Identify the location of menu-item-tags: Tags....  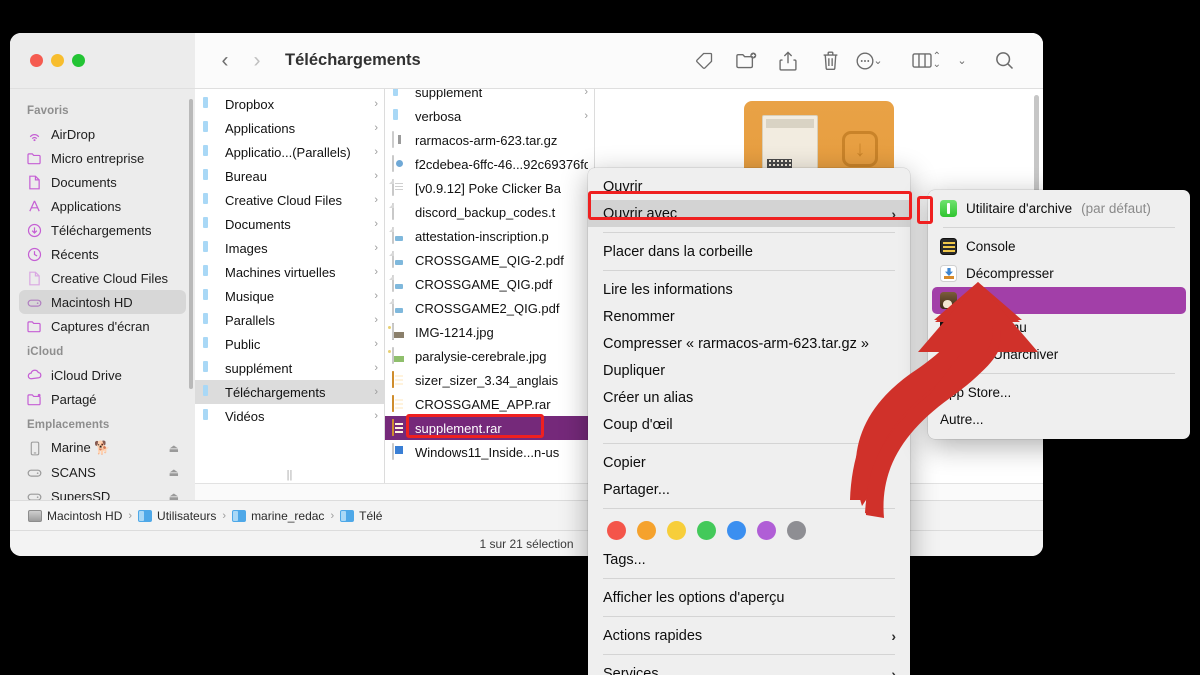
(749, 559).